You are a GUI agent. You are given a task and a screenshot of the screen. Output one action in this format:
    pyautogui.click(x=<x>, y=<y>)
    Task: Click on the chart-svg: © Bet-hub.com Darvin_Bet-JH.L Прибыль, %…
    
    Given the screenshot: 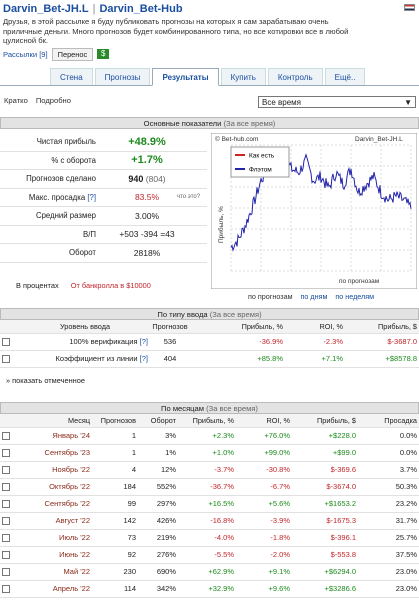 What is the action you would take?
    pyautogui.click(x=314, y=211)
    